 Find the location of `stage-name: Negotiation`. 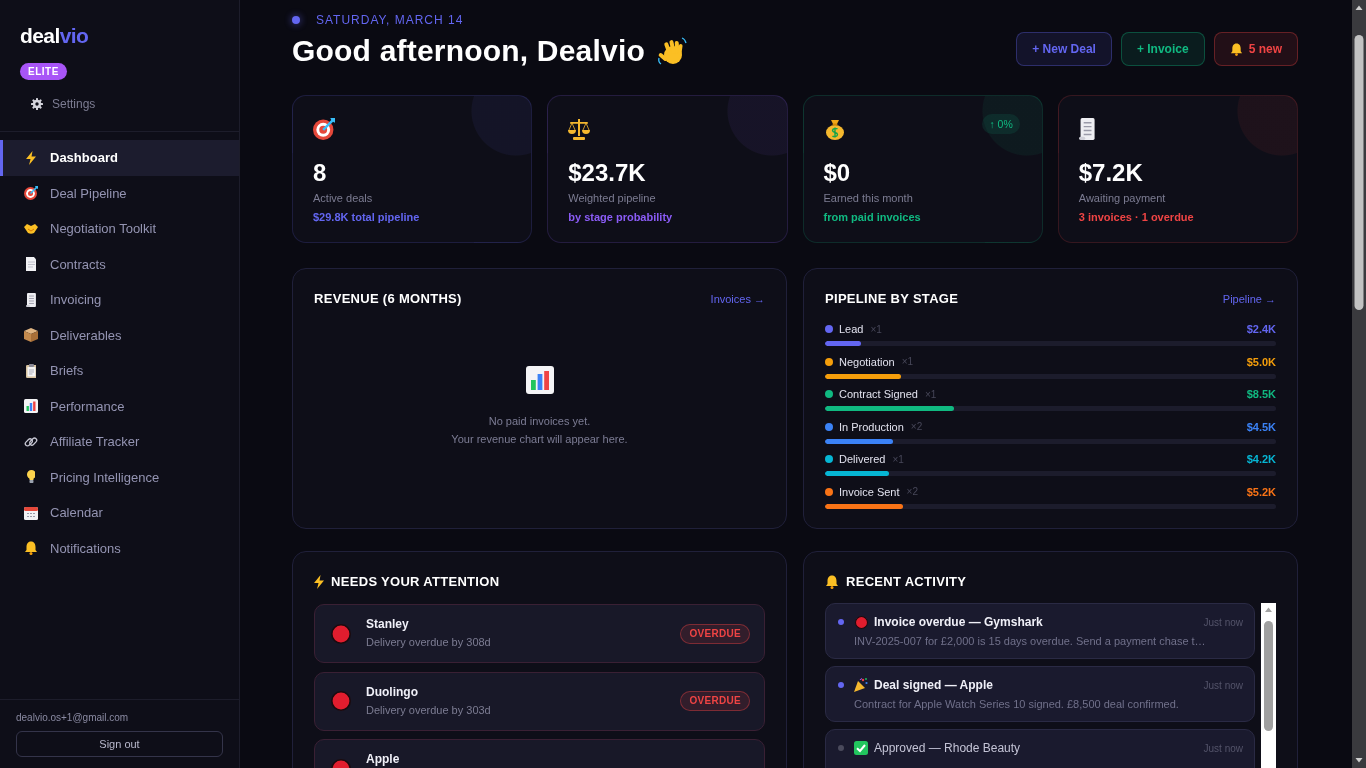

stage-name: Negotiation is located at coordinates (867, 361).